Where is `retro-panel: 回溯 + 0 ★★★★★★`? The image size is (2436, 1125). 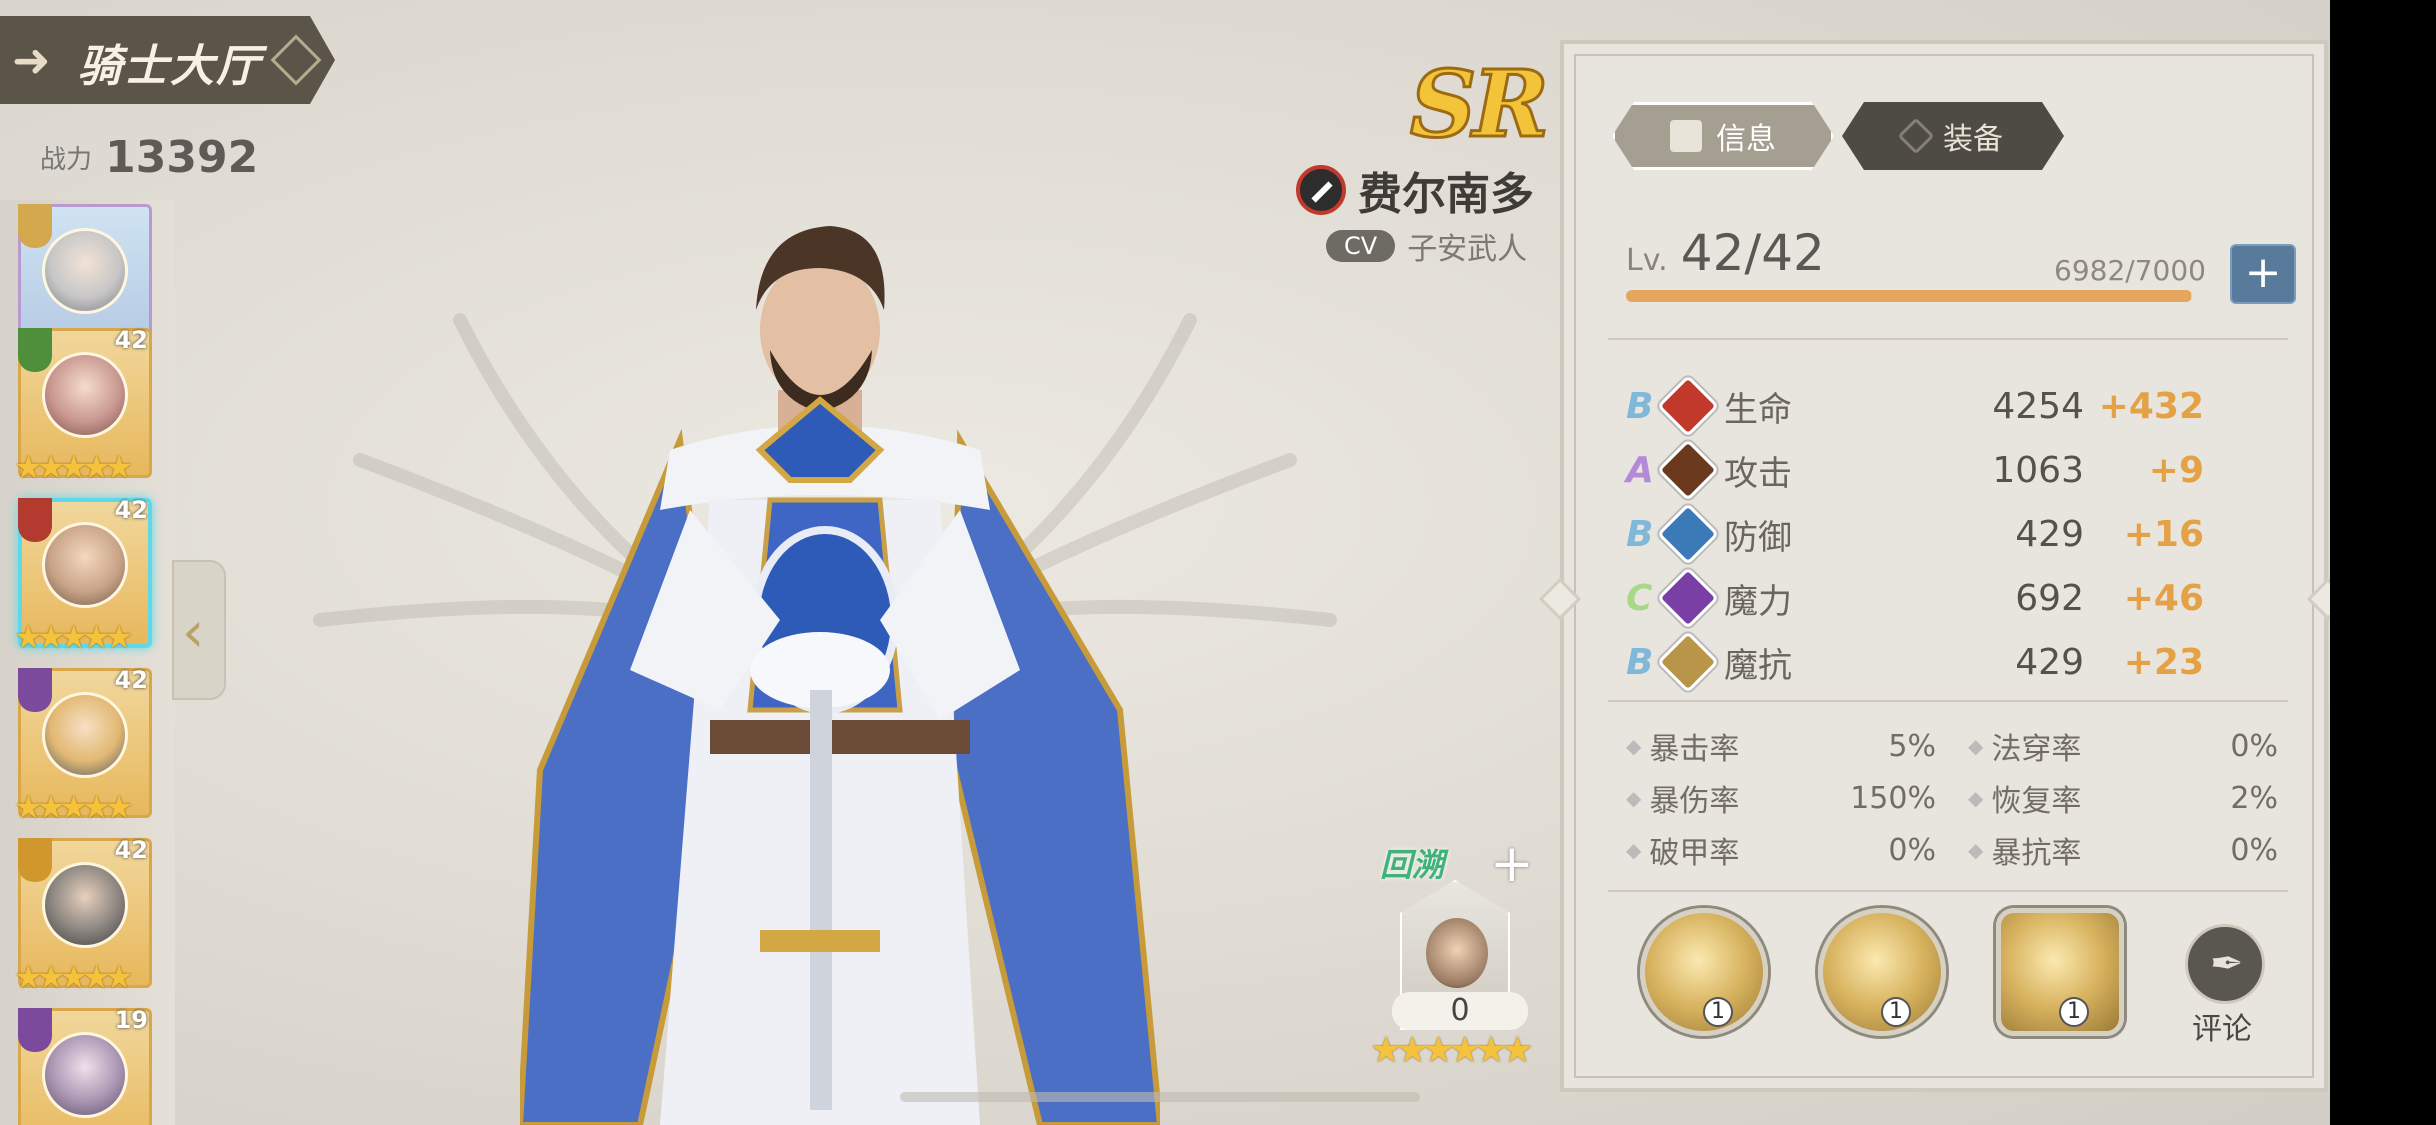 retro-panel: 回溯 + 0 ★★★★★★ is located at coordinates (1460, 952).